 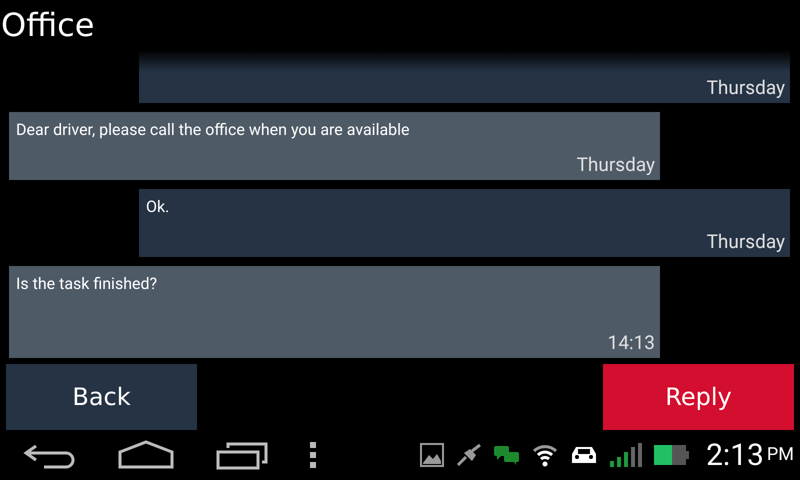 I want to click on message-text: Is the task finished?, so click(x=87, y=283).